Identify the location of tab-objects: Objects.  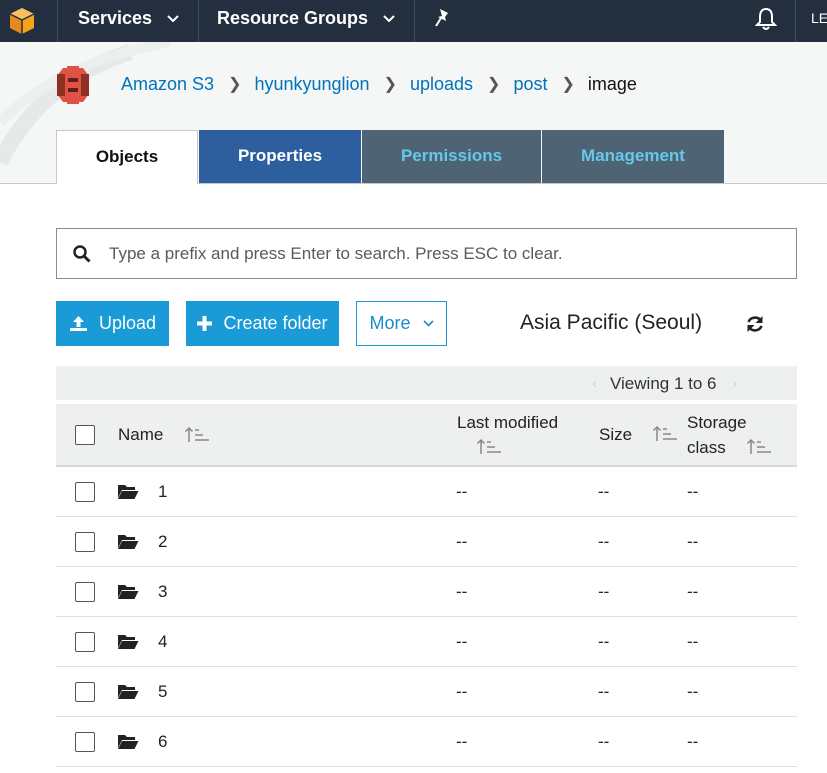
(127, 157).